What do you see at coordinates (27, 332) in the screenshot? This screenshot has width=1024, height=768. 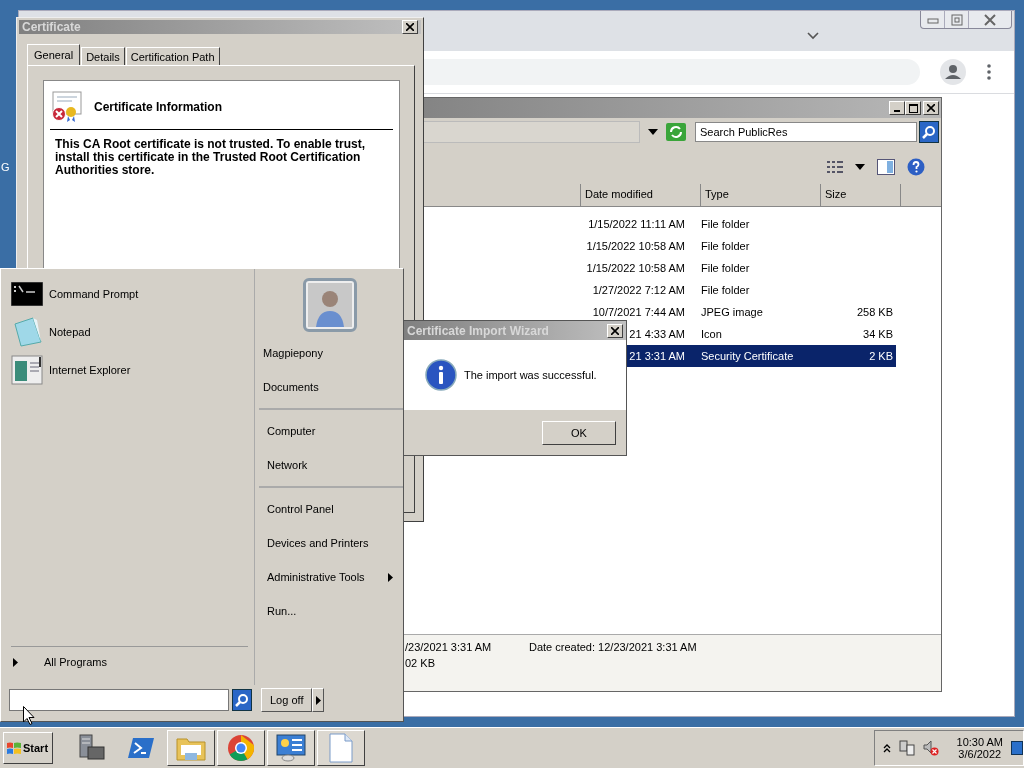 I see `notepad-icon` at bounding box center [27, 332].